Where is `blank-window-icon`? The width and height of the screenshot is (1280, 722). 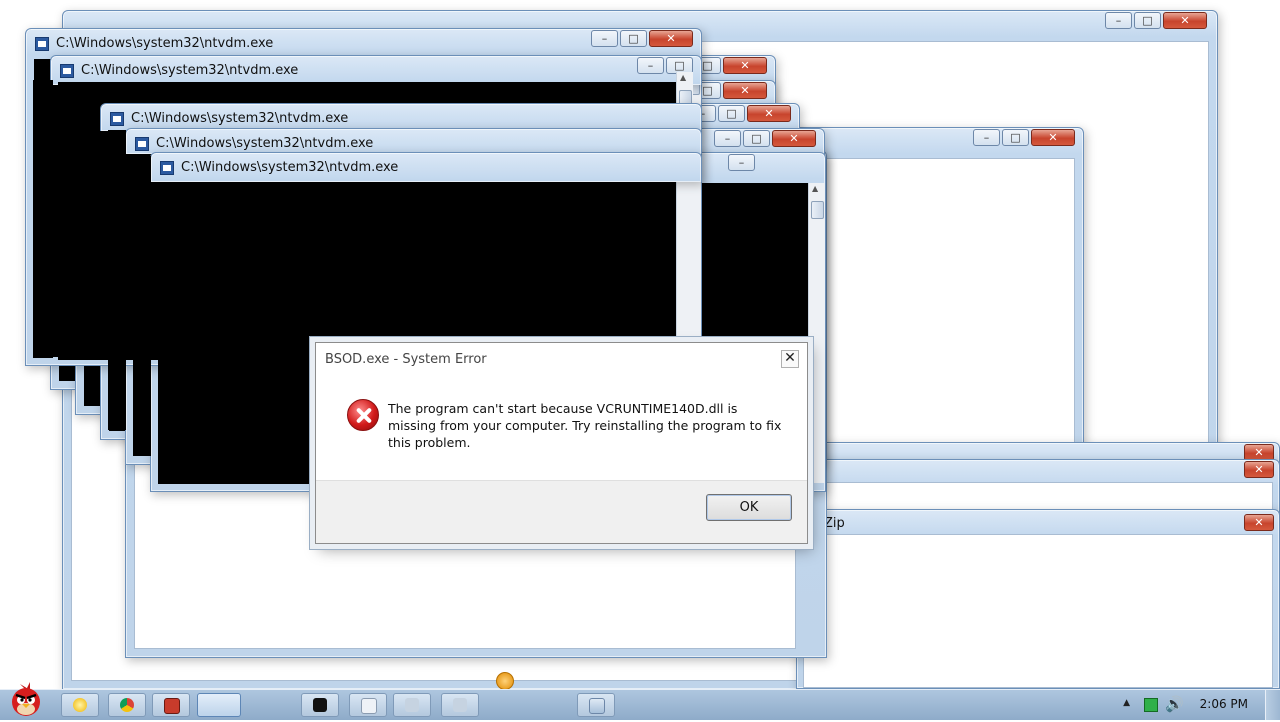 blank-window-icon is located at coordinates (216, 705).